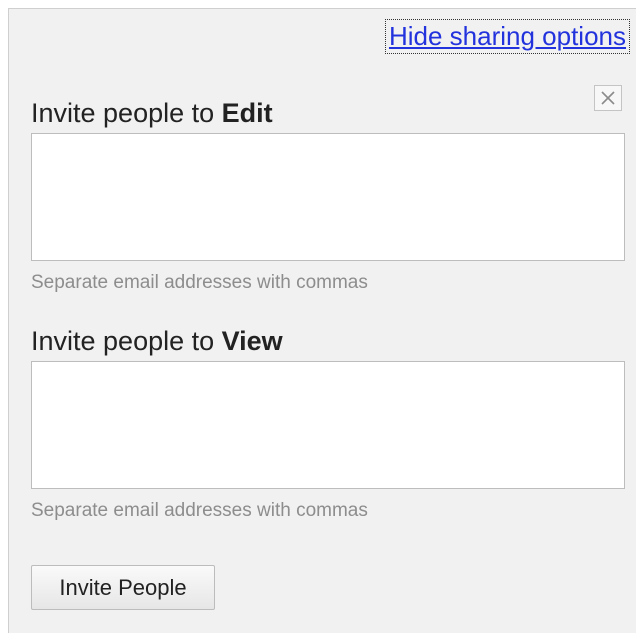 The height and width of the screenshot is (633, 636). What do you see at coordinates (507, 36) in the screenshot?
I see `hide-sharing-options-link: Hide sharing options` at bounding box center [507, 36].